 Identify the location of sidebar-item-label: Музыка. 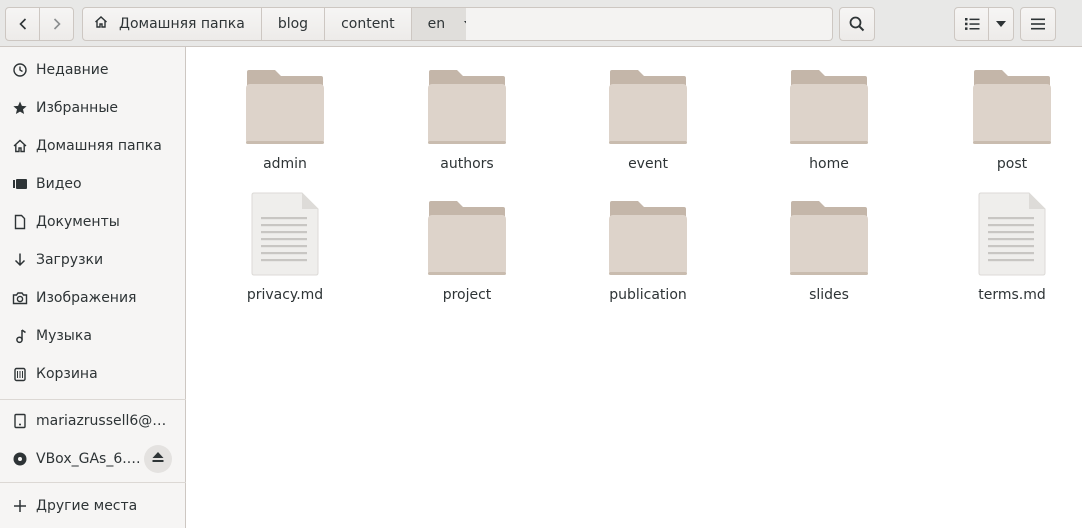
(64, 336).